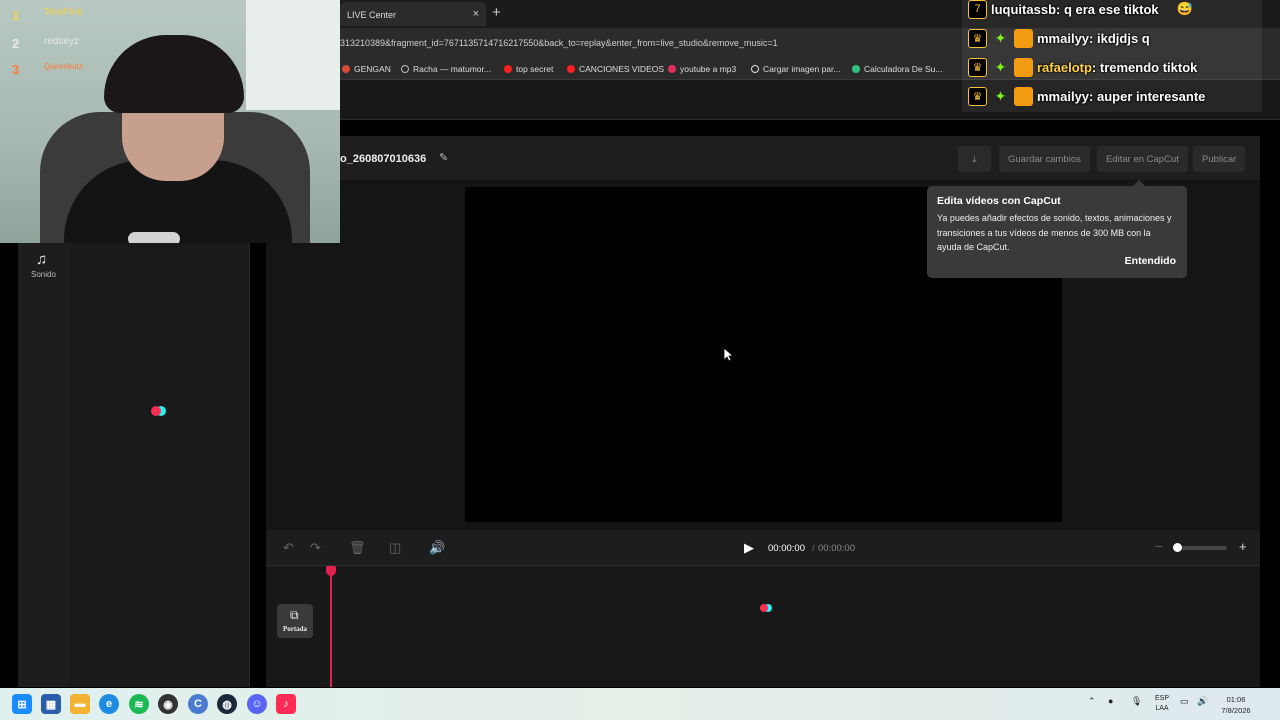  What do you see at coordinates (1110, 701) in the screenshot?
I see `tray-app-icon: ●` at bounding box center [1110, 701].